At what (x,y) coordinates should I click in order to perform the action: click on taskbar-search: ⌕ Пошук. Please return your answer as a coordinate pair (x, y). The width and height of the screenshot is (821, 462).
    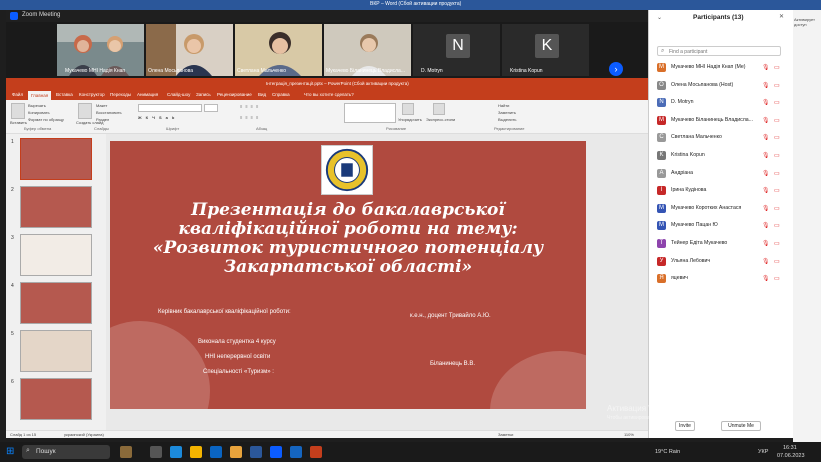
    Looking at the image, I should click on (66, 452).